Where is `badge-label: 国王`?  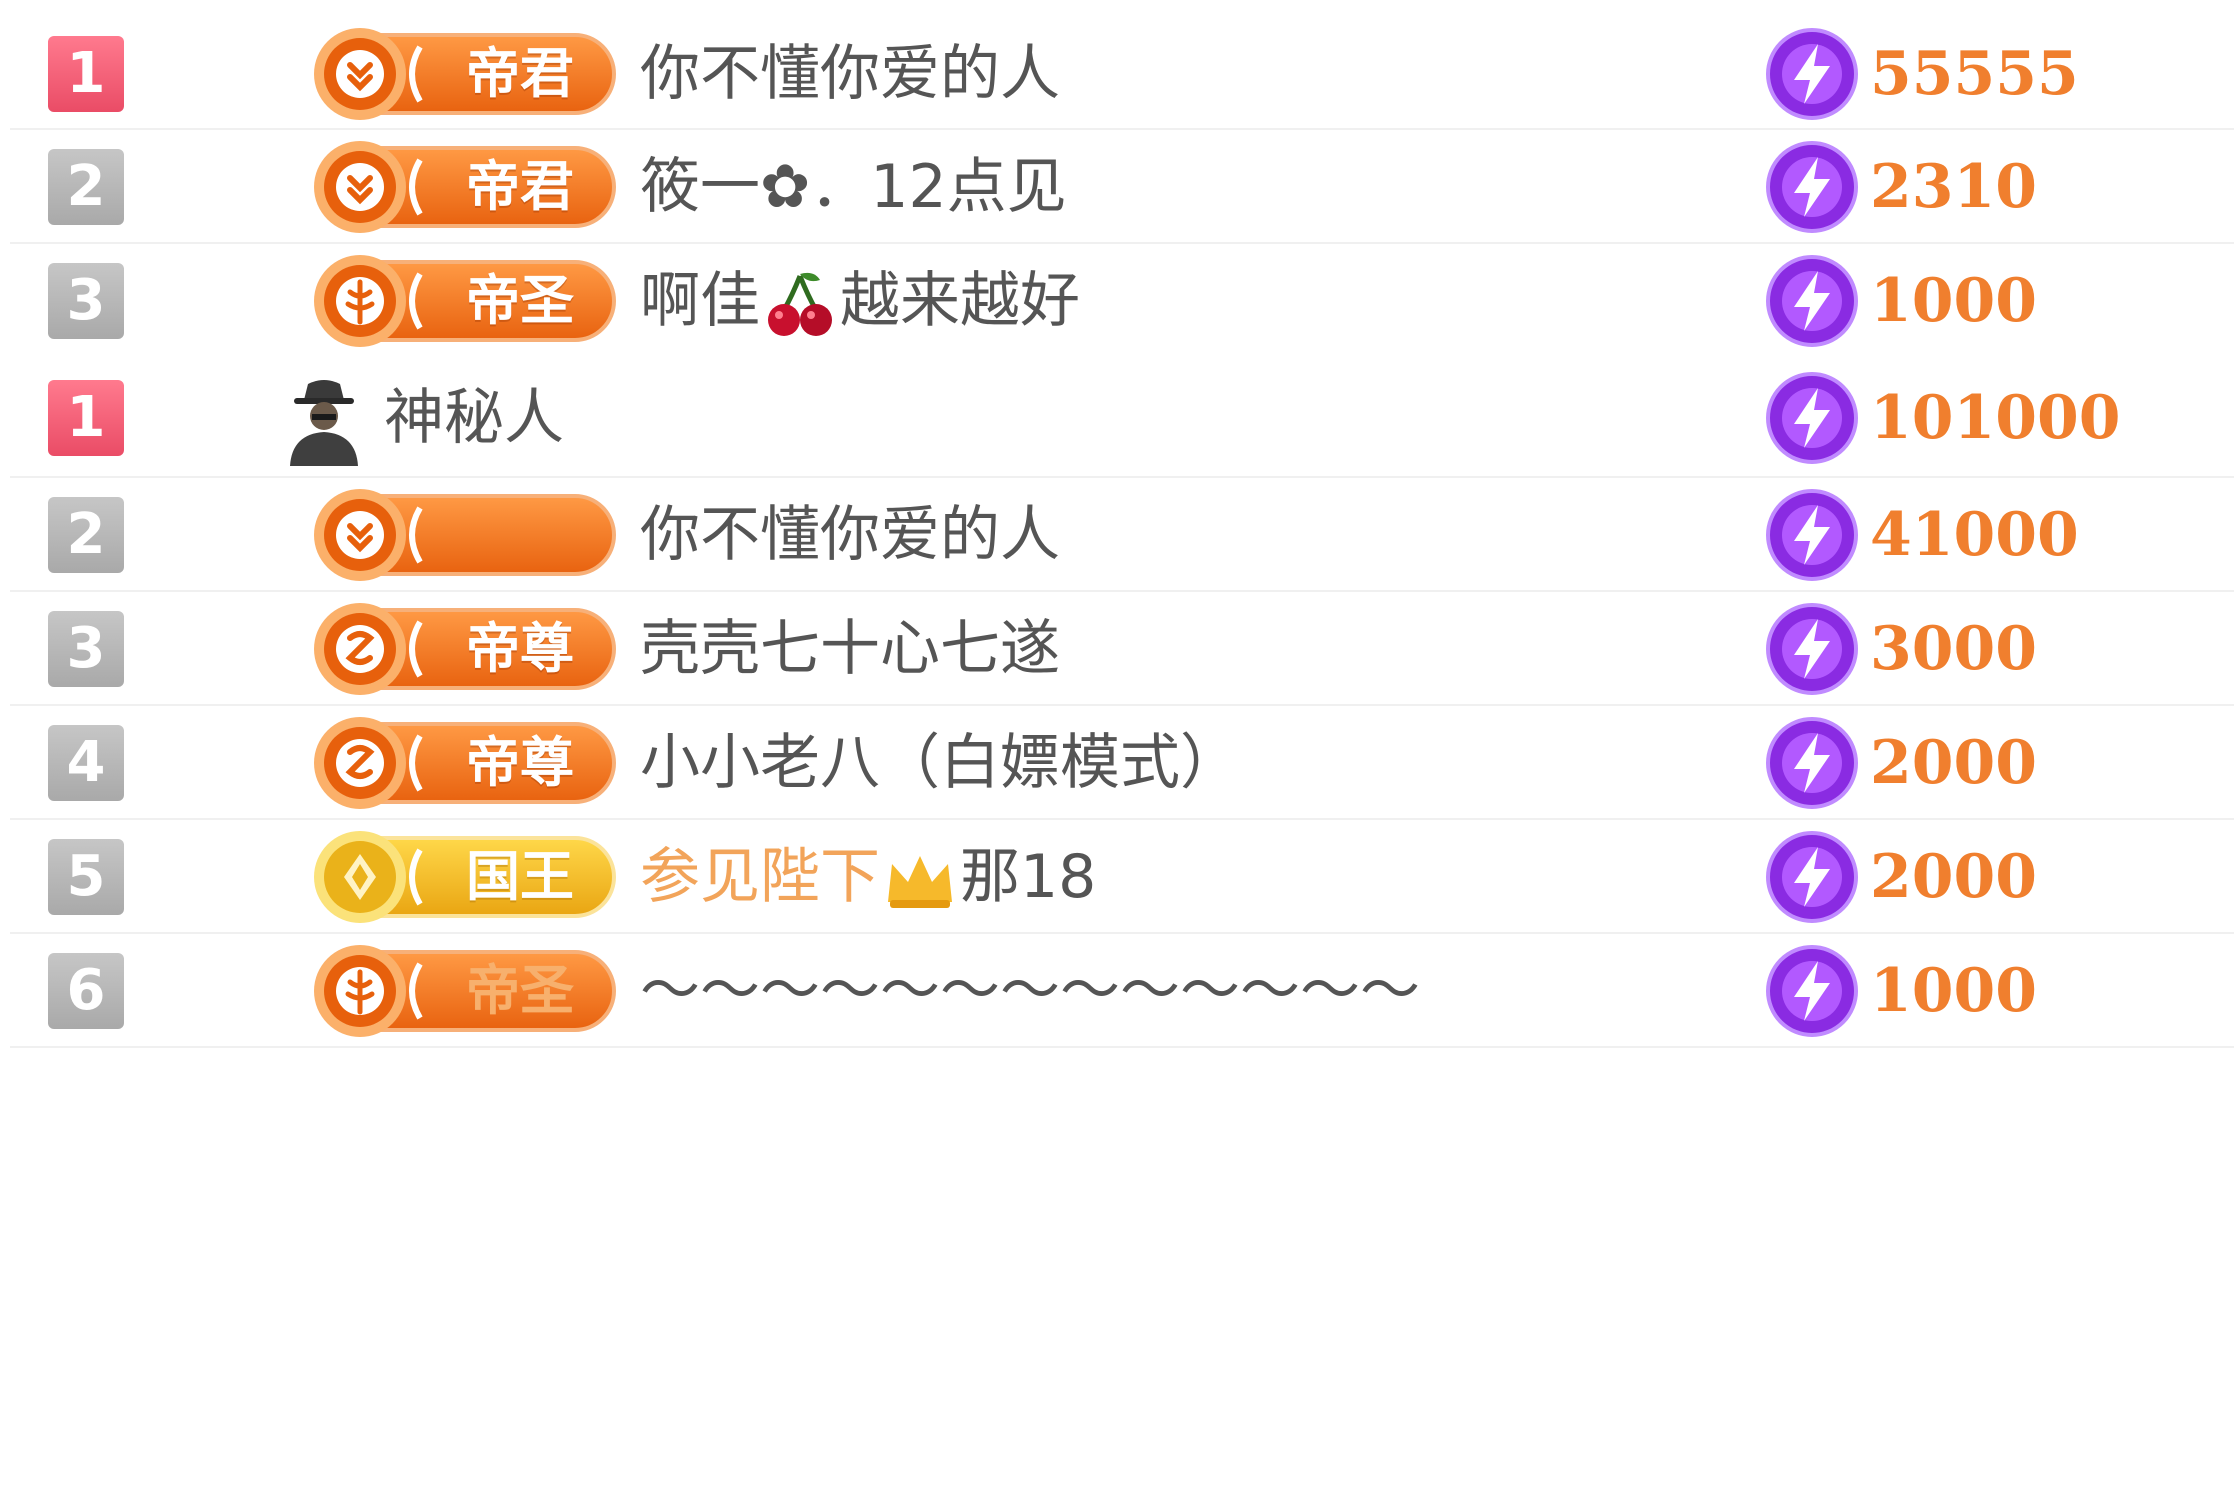
badge-label: 国王 is located at coordinates (520, 876).